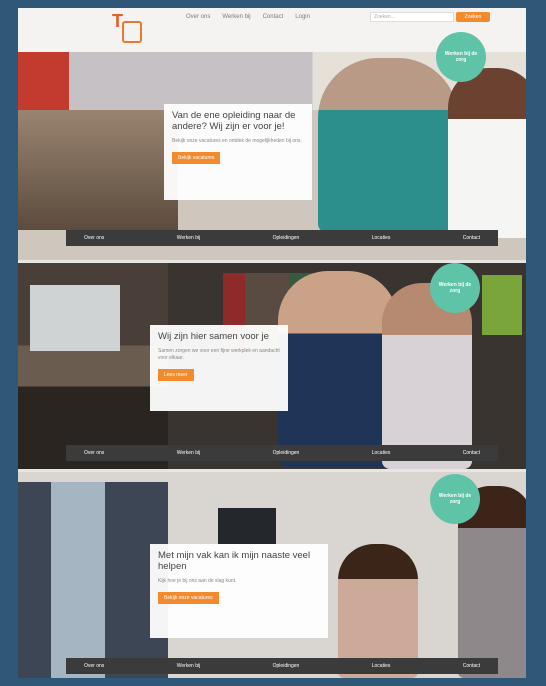  I want to click on top-nav-item: Login, so click(302, 17).